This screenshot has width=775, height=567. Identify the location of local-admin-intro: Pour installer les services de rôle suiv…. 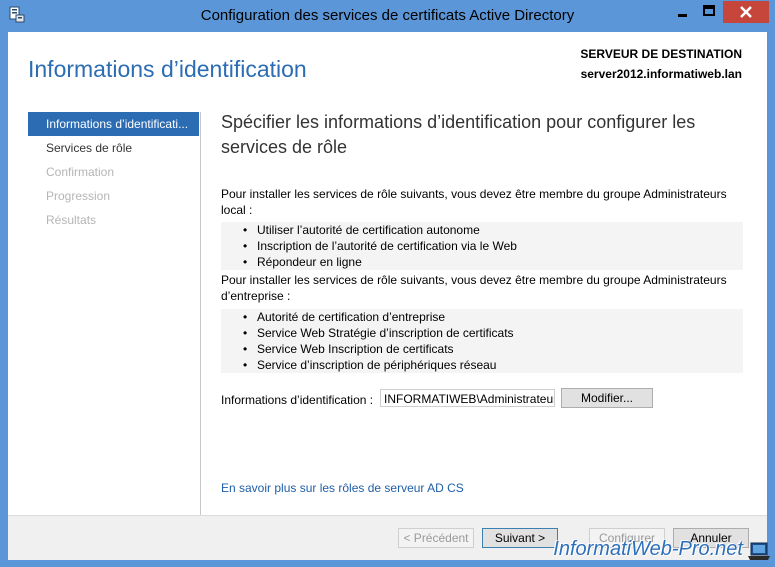
(474, 202).